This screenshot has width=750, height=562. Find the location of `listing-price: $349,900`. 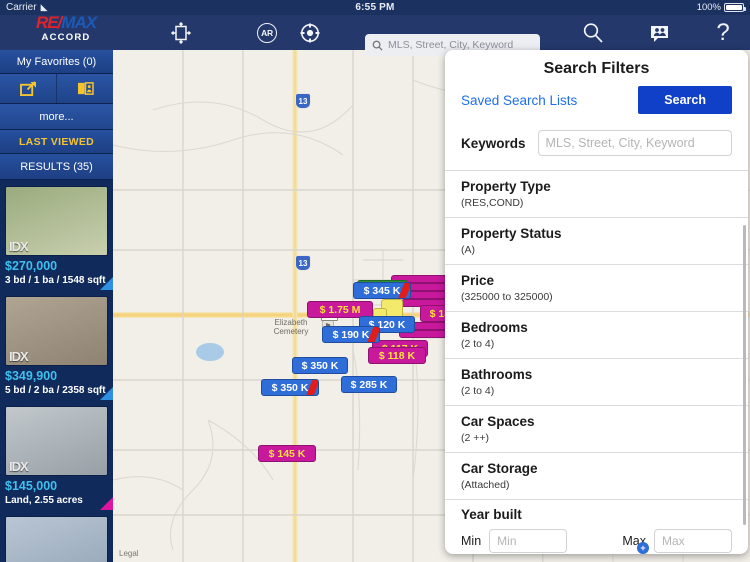

listing-price: $349,900 is located at coordinates (31, 376).